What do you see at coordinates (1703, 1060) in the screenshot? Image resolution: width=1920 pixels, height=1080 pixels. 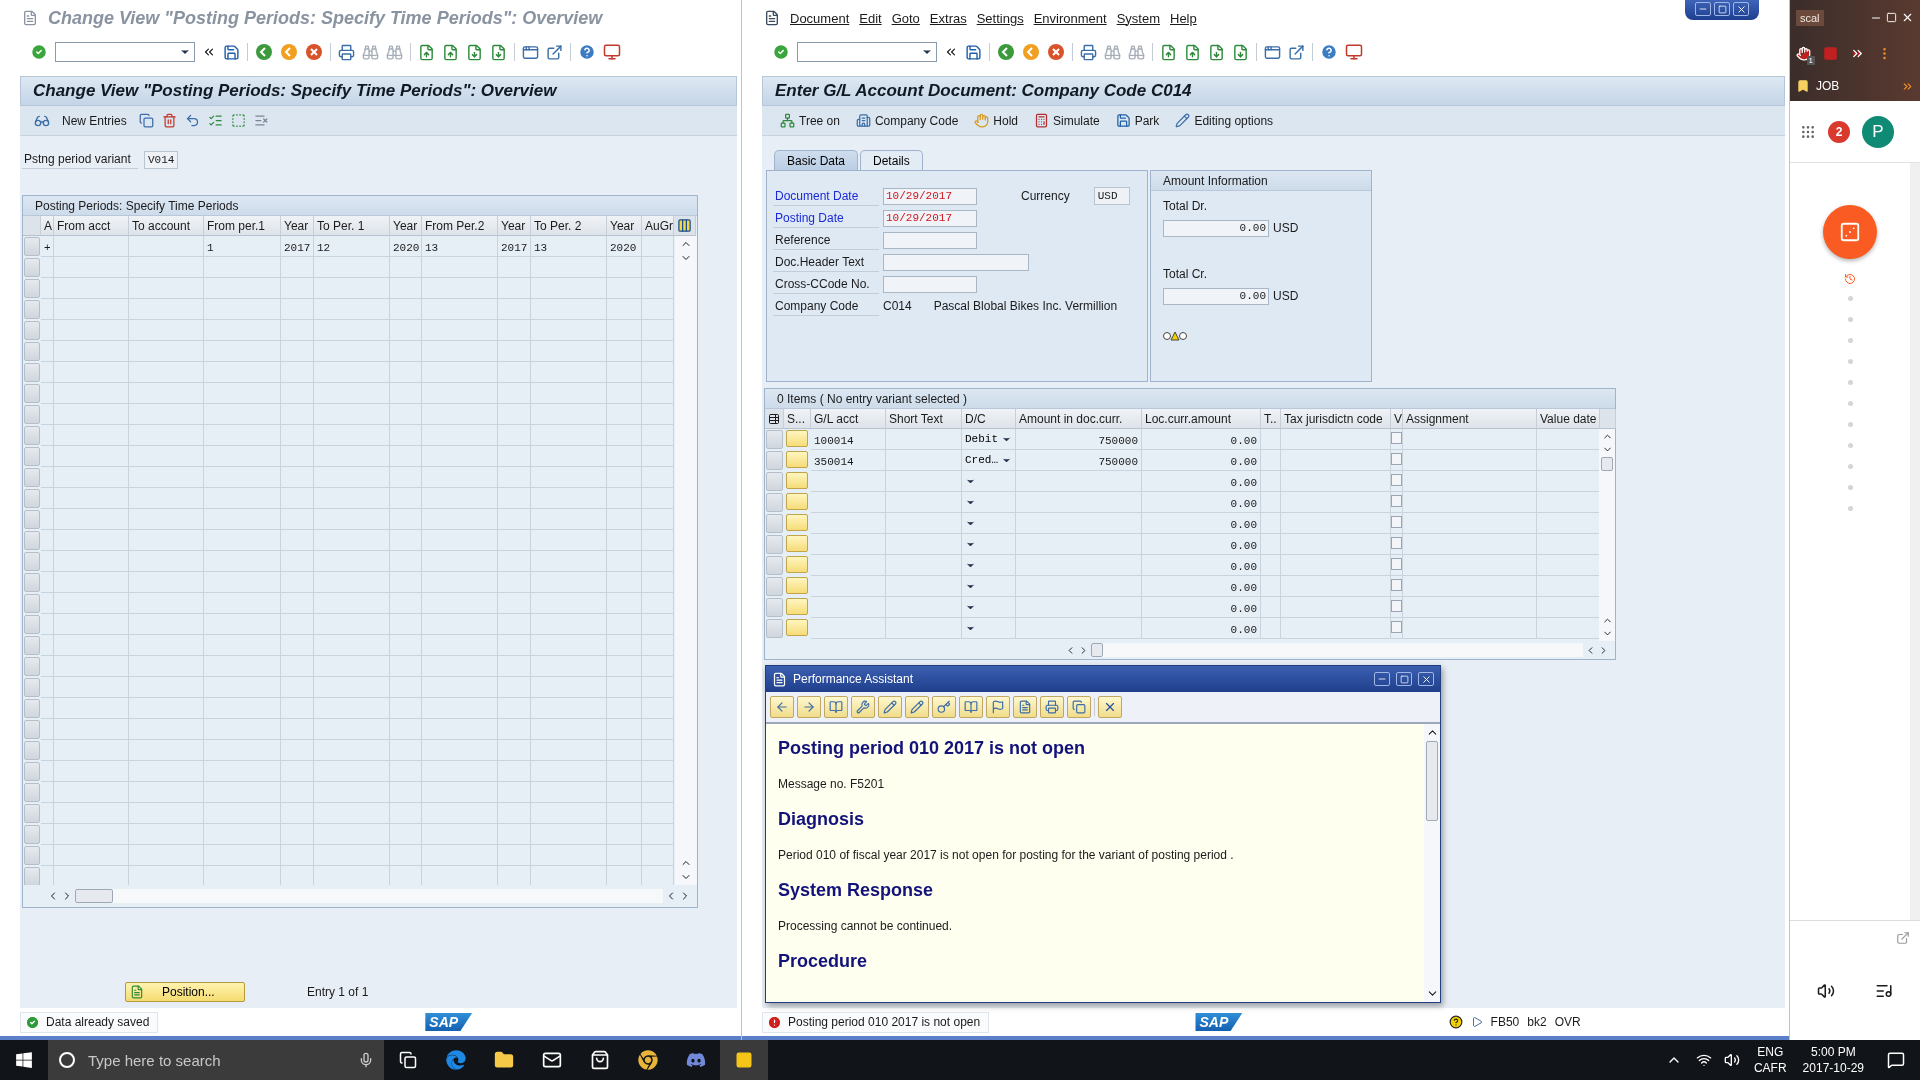 I see `network-icon` at bounding box center [1703, 1060].